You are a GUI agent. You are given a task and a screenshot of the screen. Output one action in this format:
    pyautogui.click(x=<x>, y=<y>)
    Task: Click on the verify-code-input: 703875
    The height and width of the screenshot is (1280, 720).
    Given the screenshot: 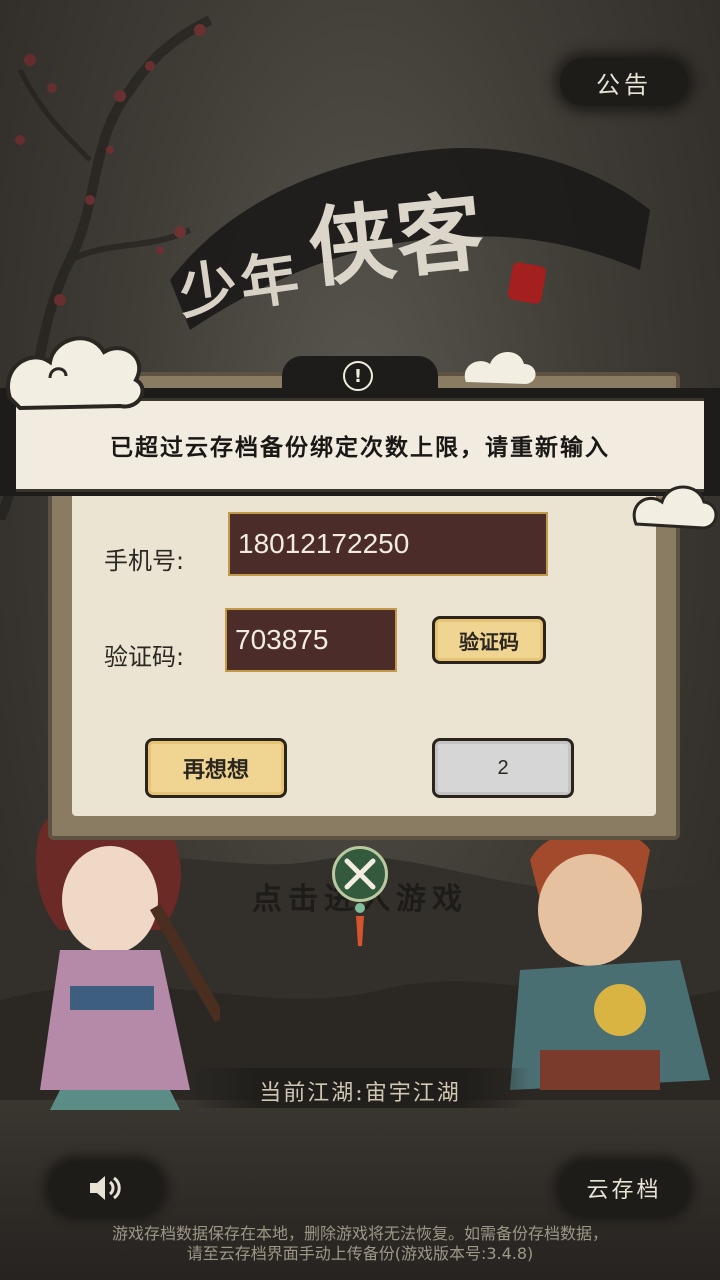 What is the action you would take?
    pyautogui.click(x=311, y=640)
    